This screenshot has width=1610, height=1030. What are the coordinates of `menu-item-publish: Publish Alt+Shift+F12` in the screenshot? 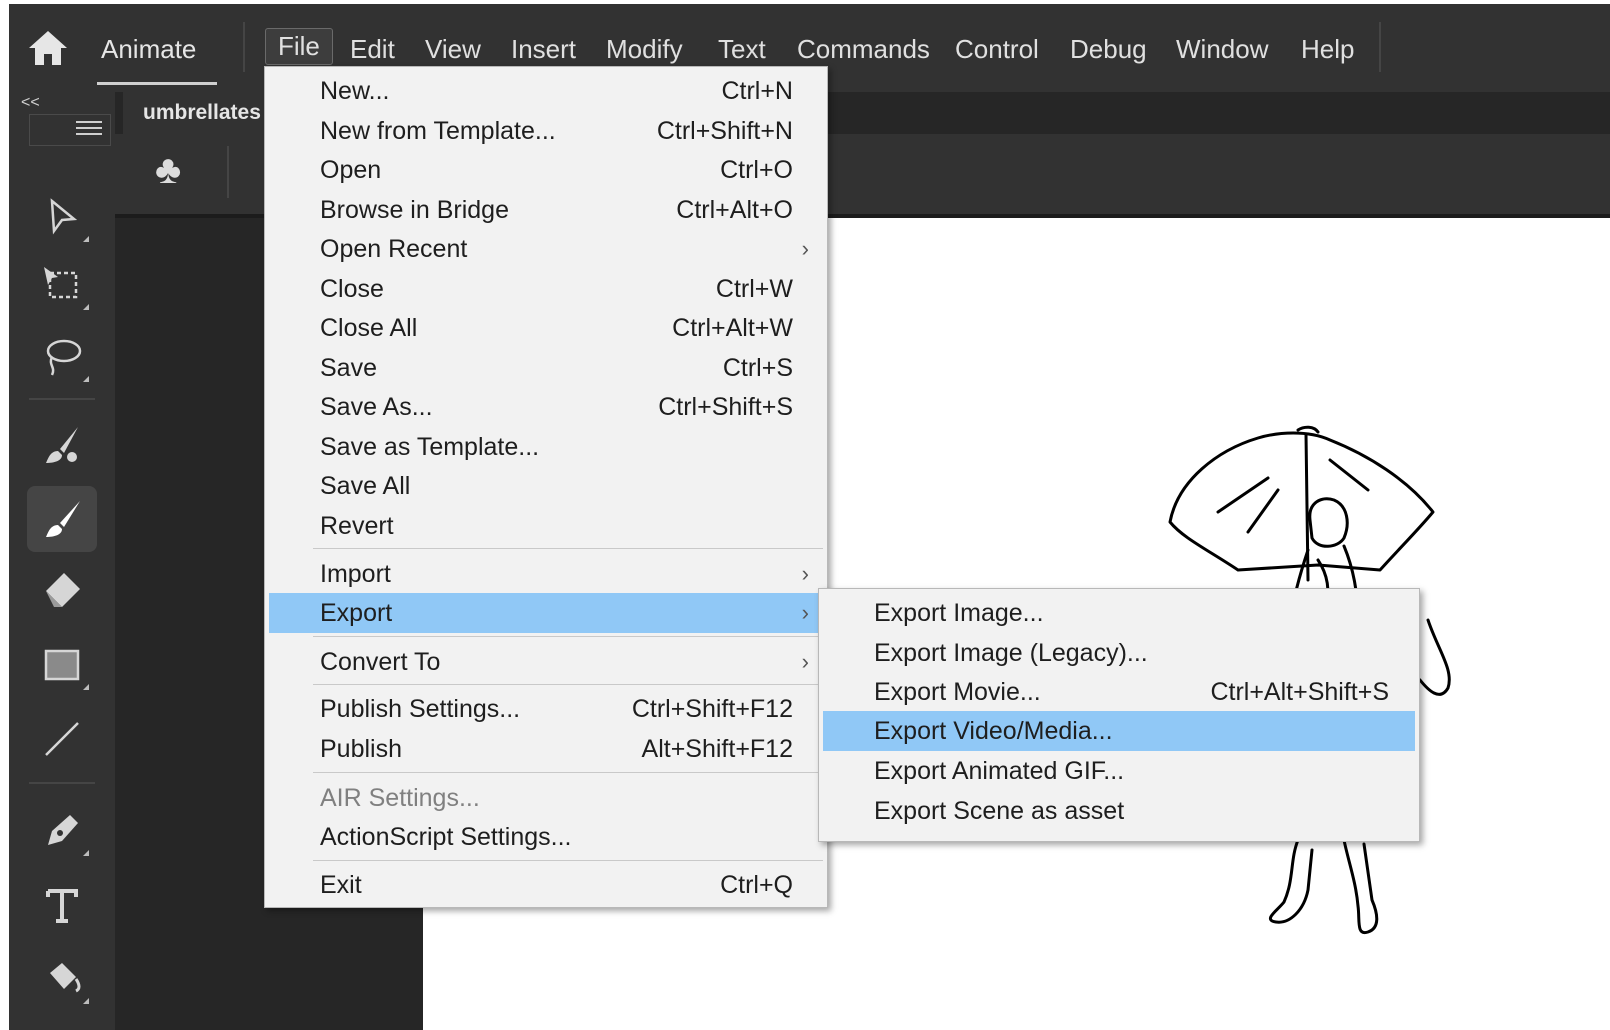 It's located at (546, 749).